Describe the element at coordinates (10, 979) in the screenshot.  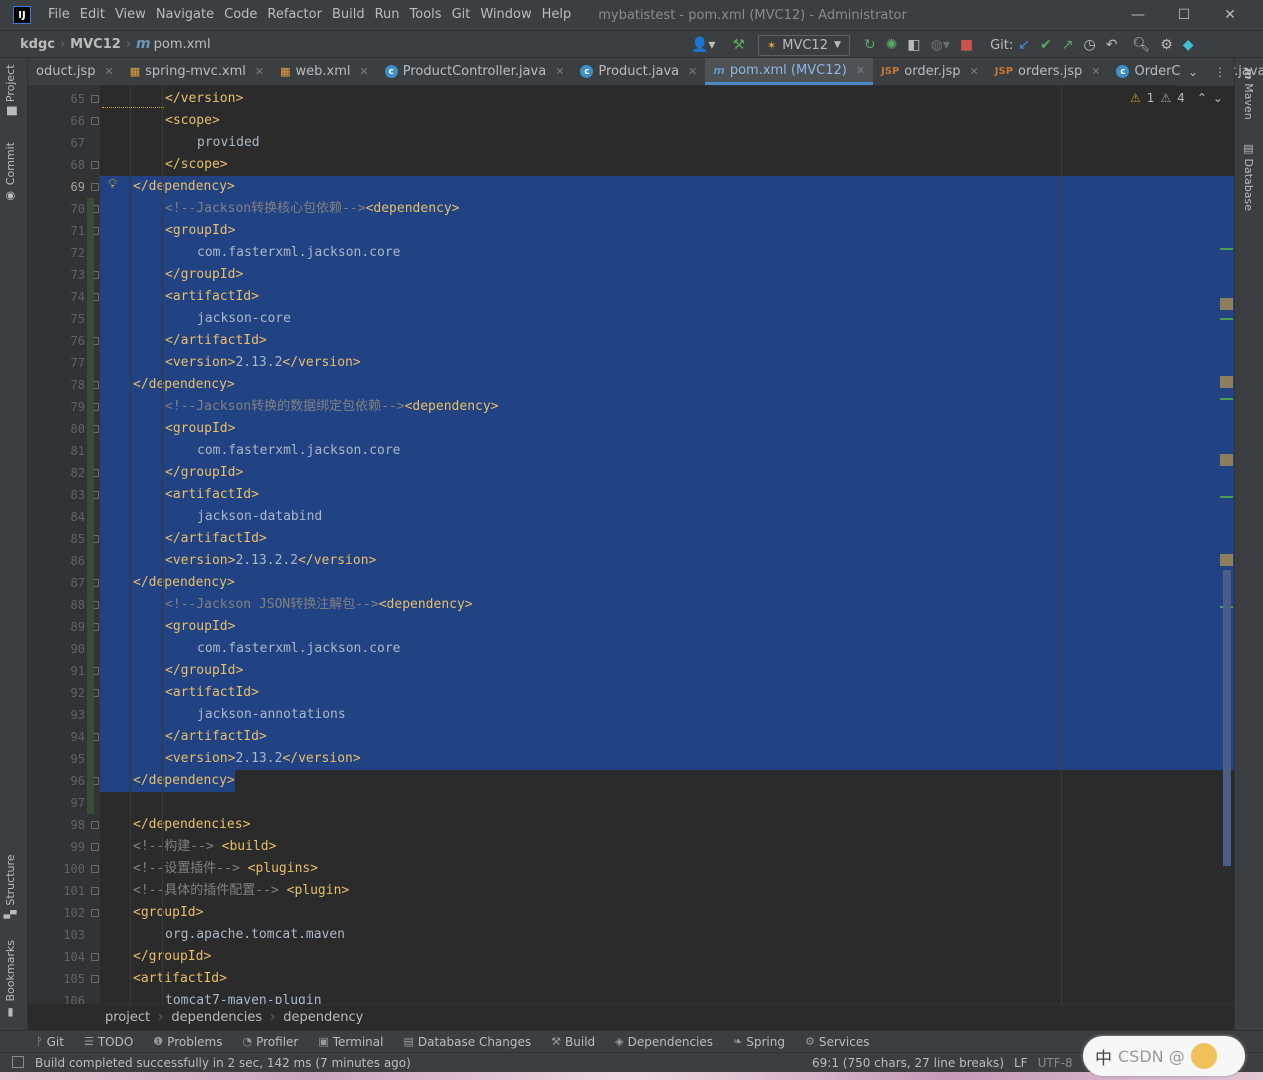
I see `bookmarks-tool-tab: ▮ Bookmarks` at that location.